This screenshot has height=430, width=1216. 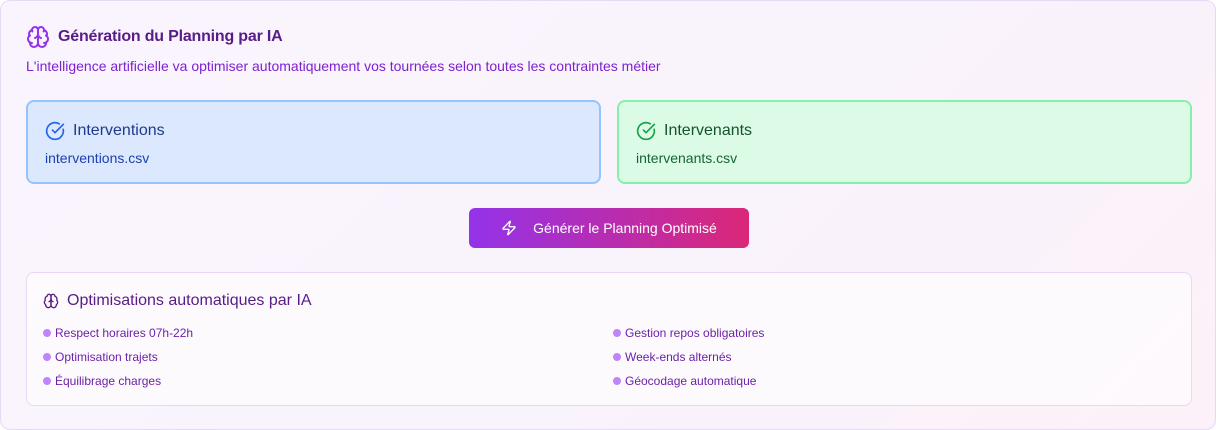 I want to click on optimisation-item: Gestion repos obligatoires, so click(x=688, y=333).